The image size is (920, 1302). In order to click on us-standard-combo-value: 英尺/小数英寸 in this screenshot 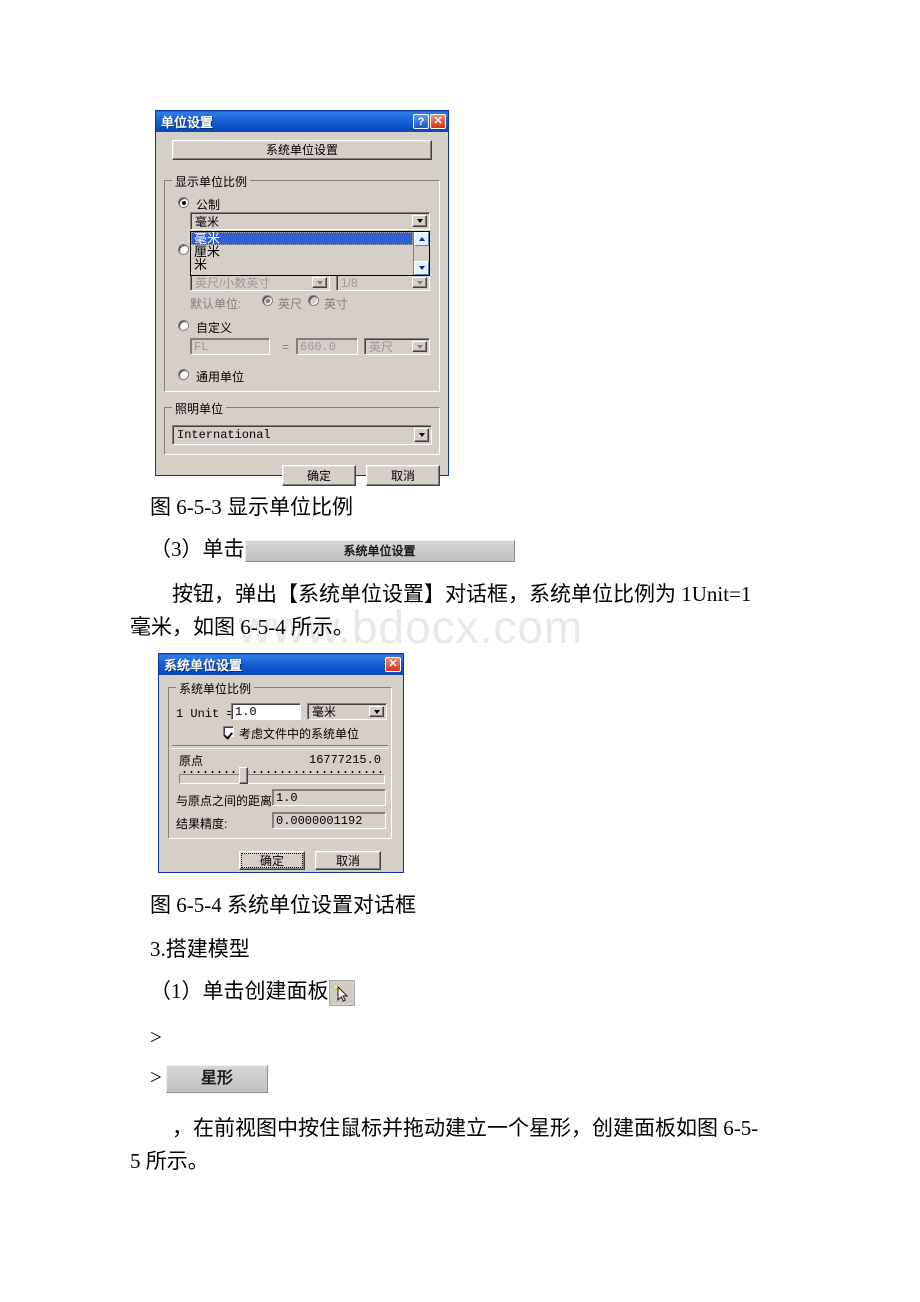, I will do `click(233, 283)`.